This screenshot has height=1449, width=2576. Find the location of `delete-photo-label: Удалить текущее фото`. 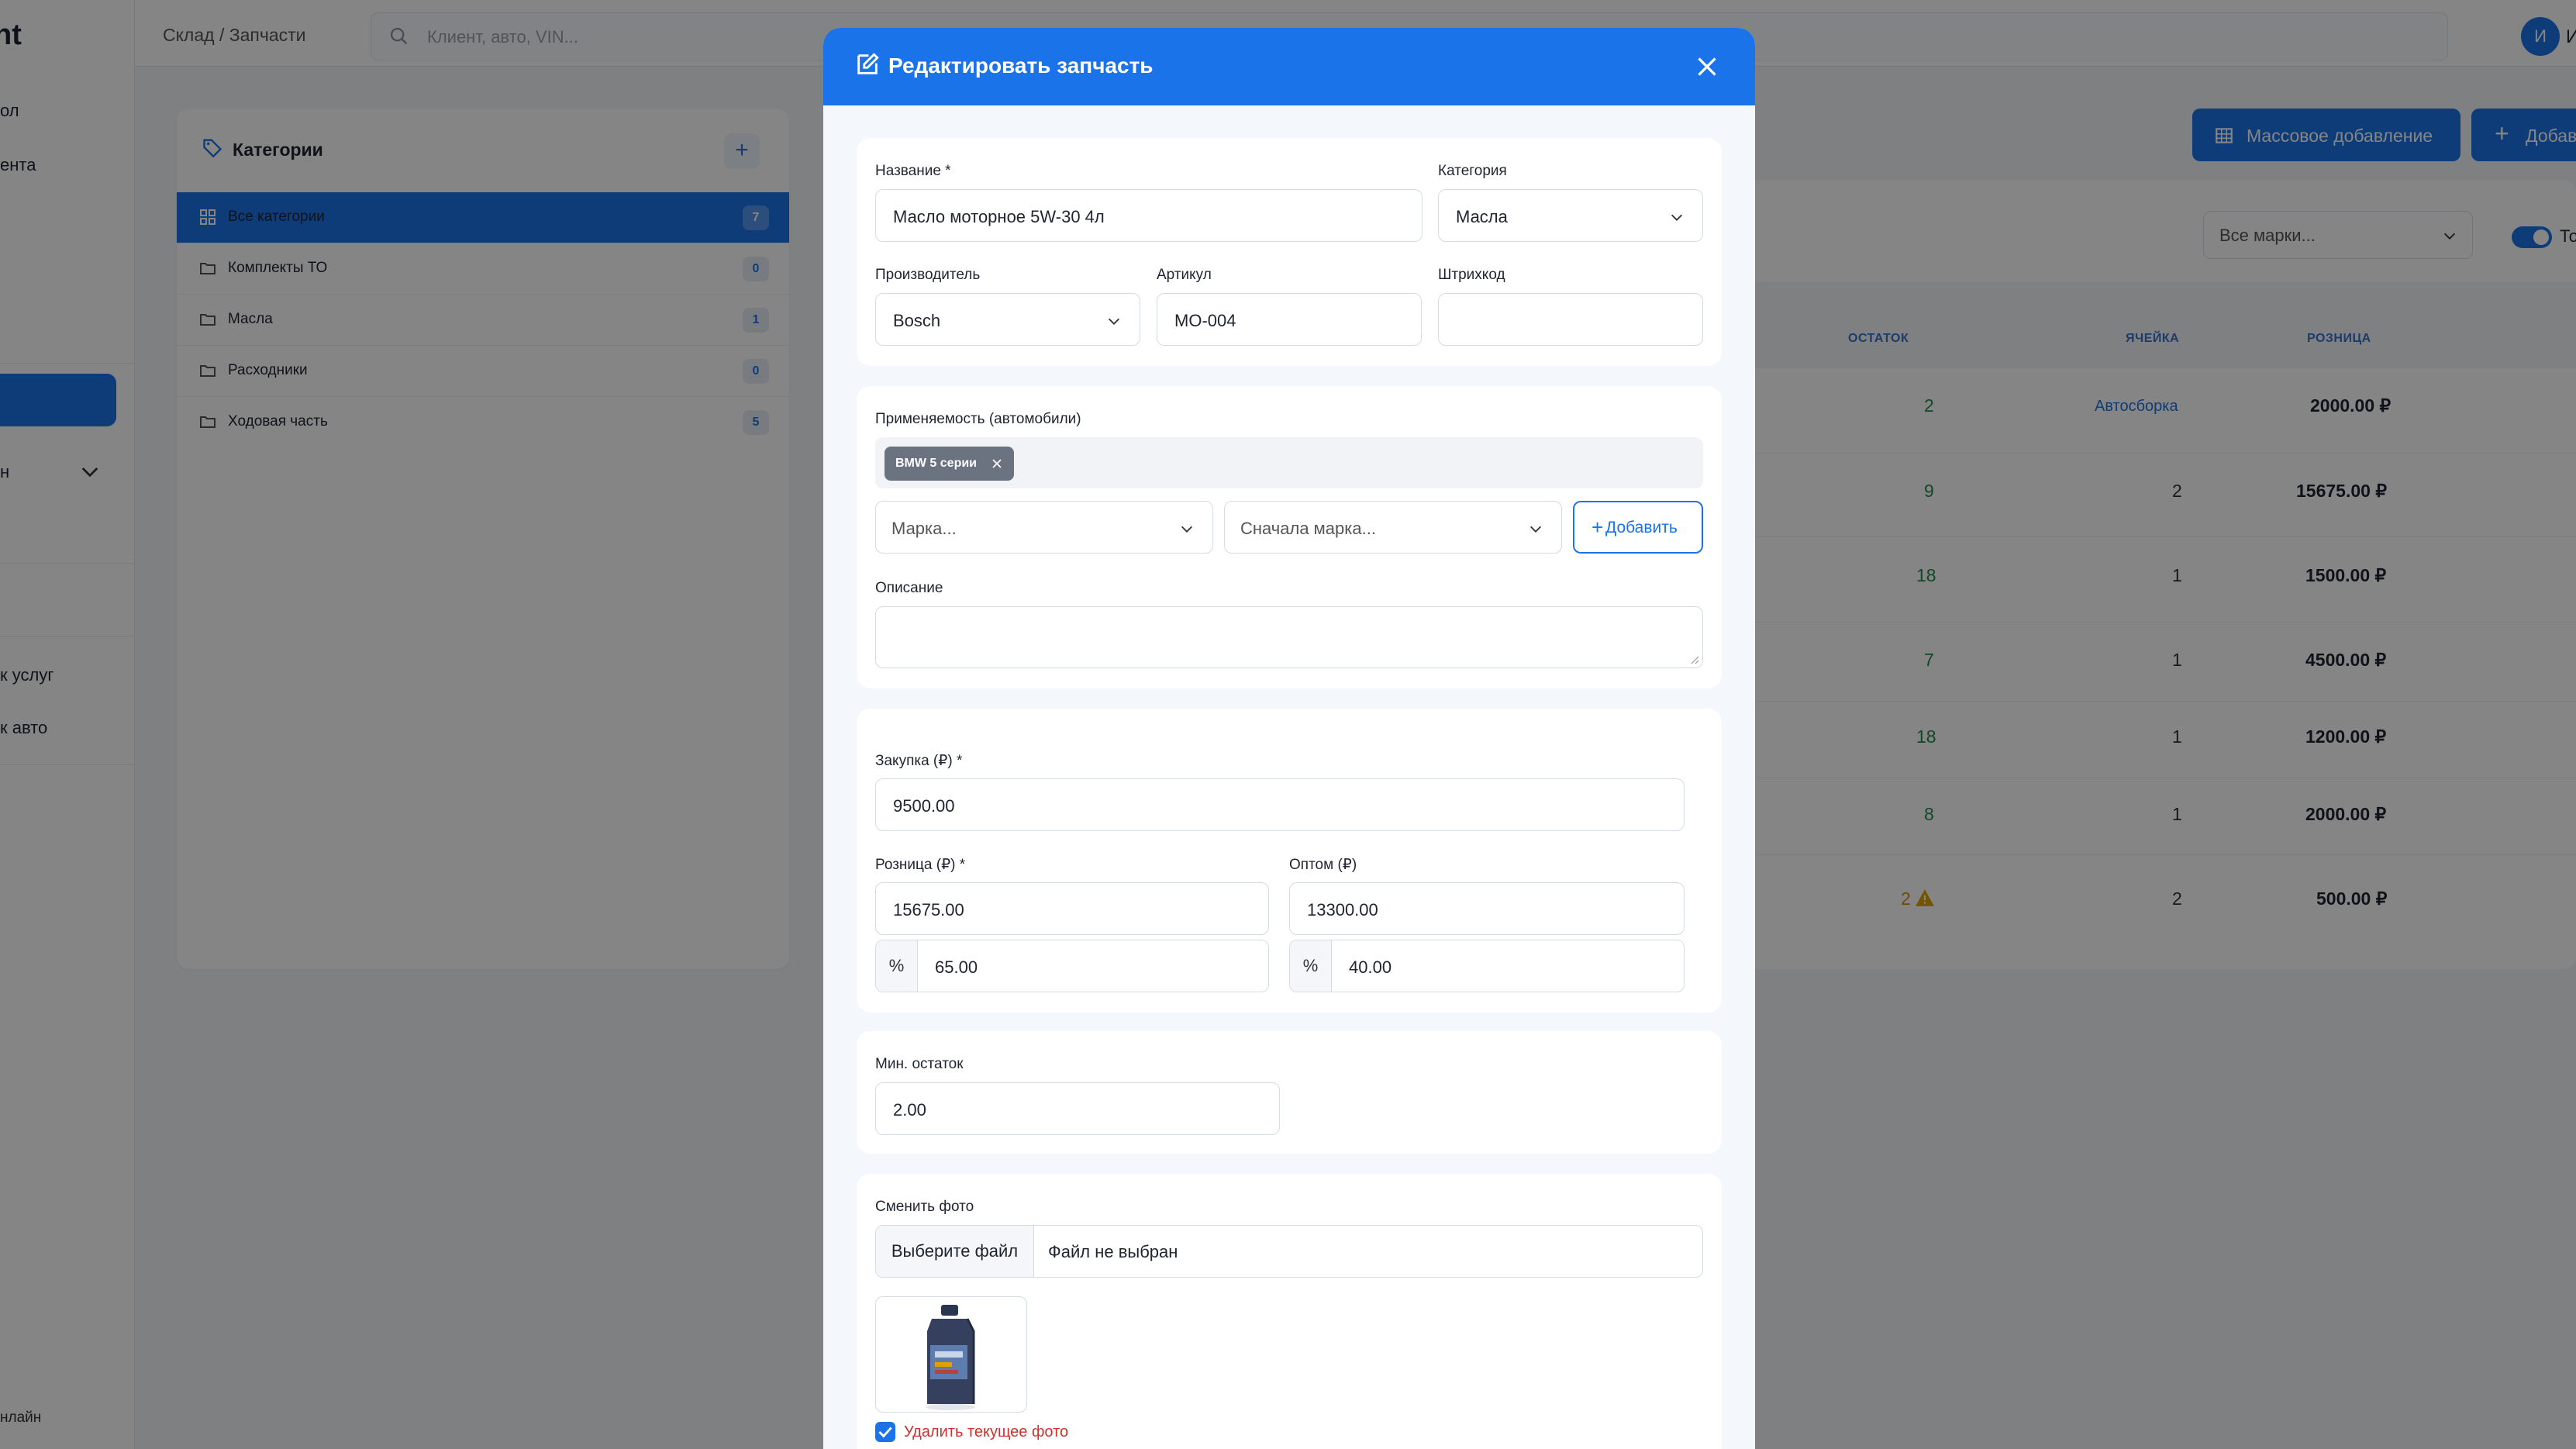

delete-photo-label: Удалить текущее фото is located at coordinates (986, 1432).